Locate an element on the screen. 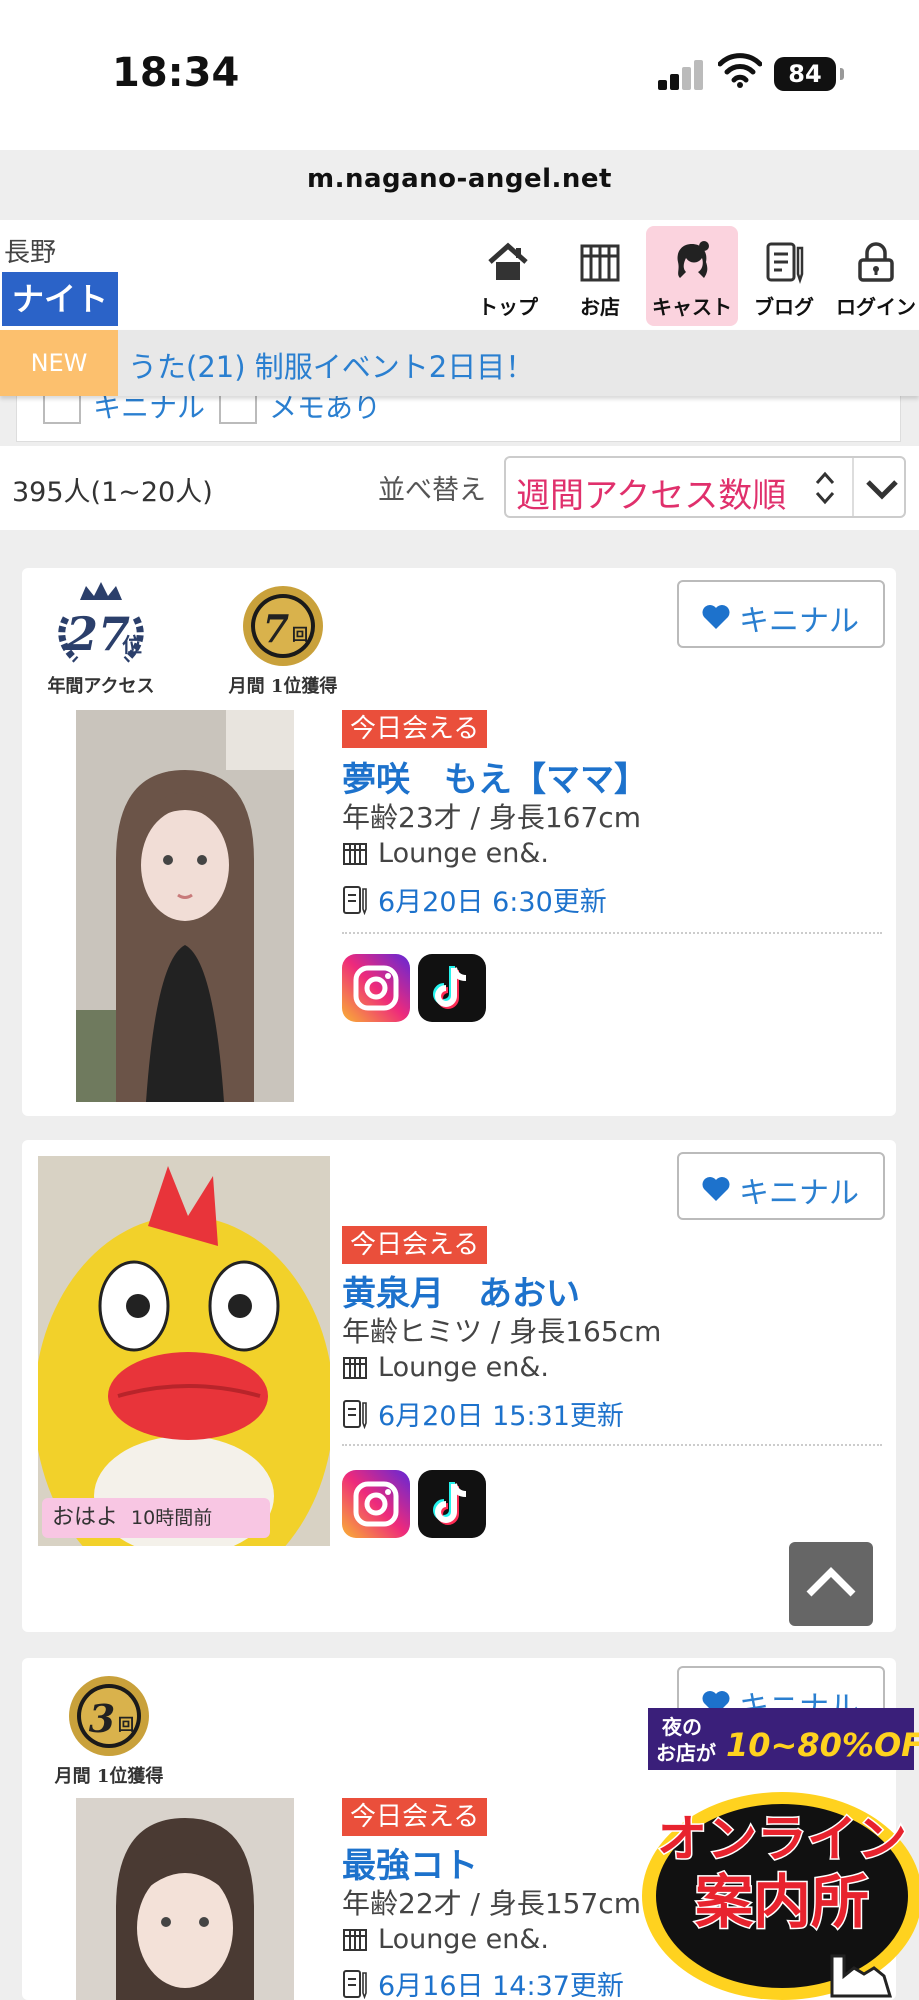 Image resolution: width=919 pixels, height=2000 pixels. laurel-crown-icon: 27 位 is located at coordinates (101, 622).